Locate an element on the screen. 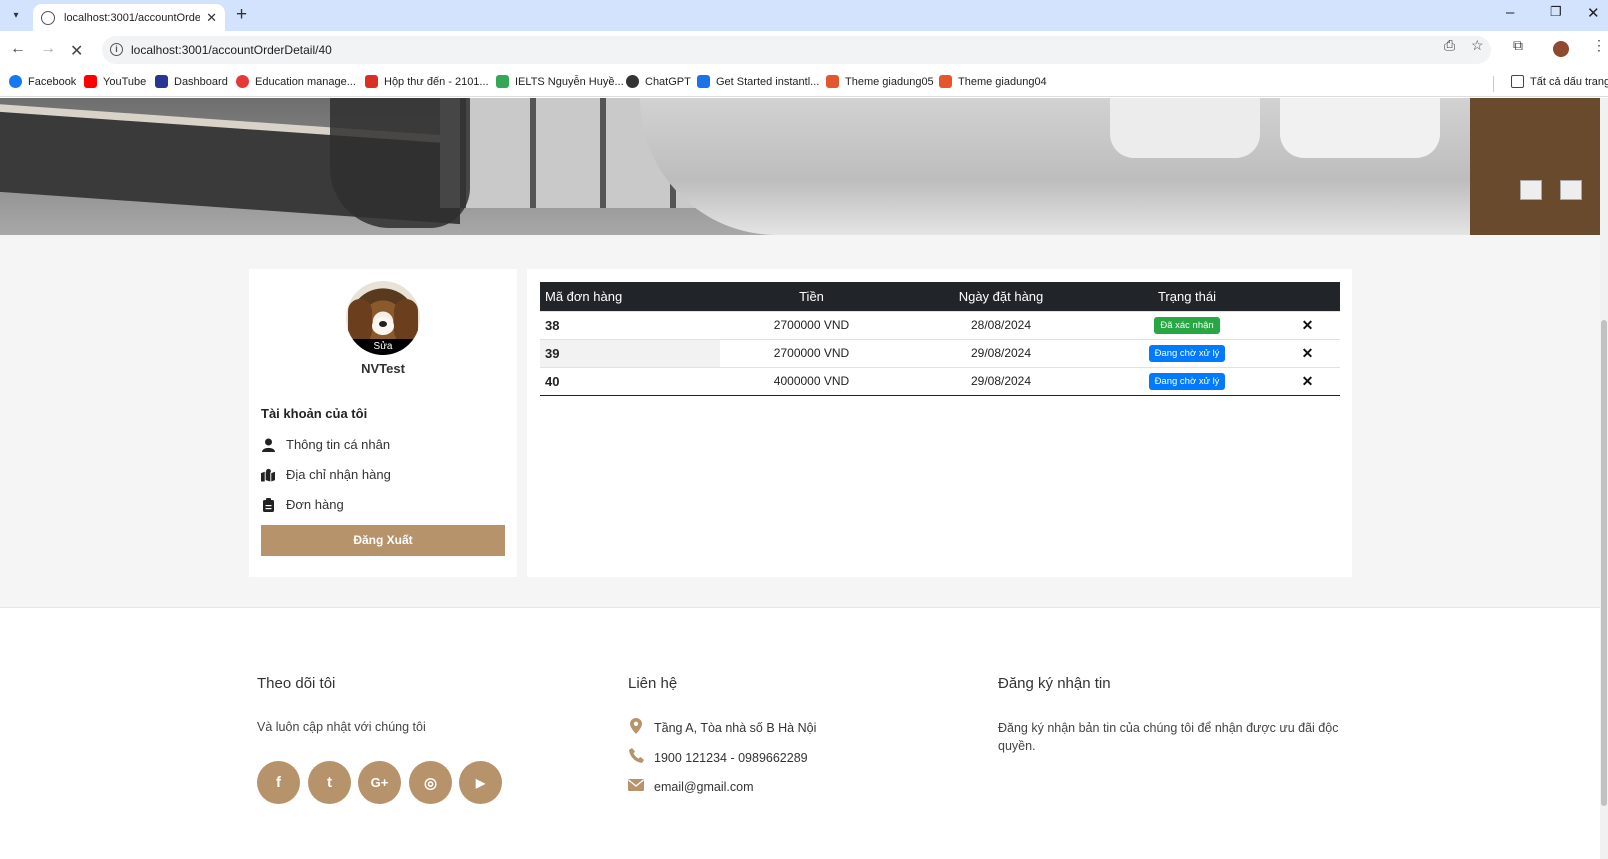 Image resolution: width=1608 pixels, height=859 pixels. contact-email: email@gmail.com is located at coordinates (691, 786).